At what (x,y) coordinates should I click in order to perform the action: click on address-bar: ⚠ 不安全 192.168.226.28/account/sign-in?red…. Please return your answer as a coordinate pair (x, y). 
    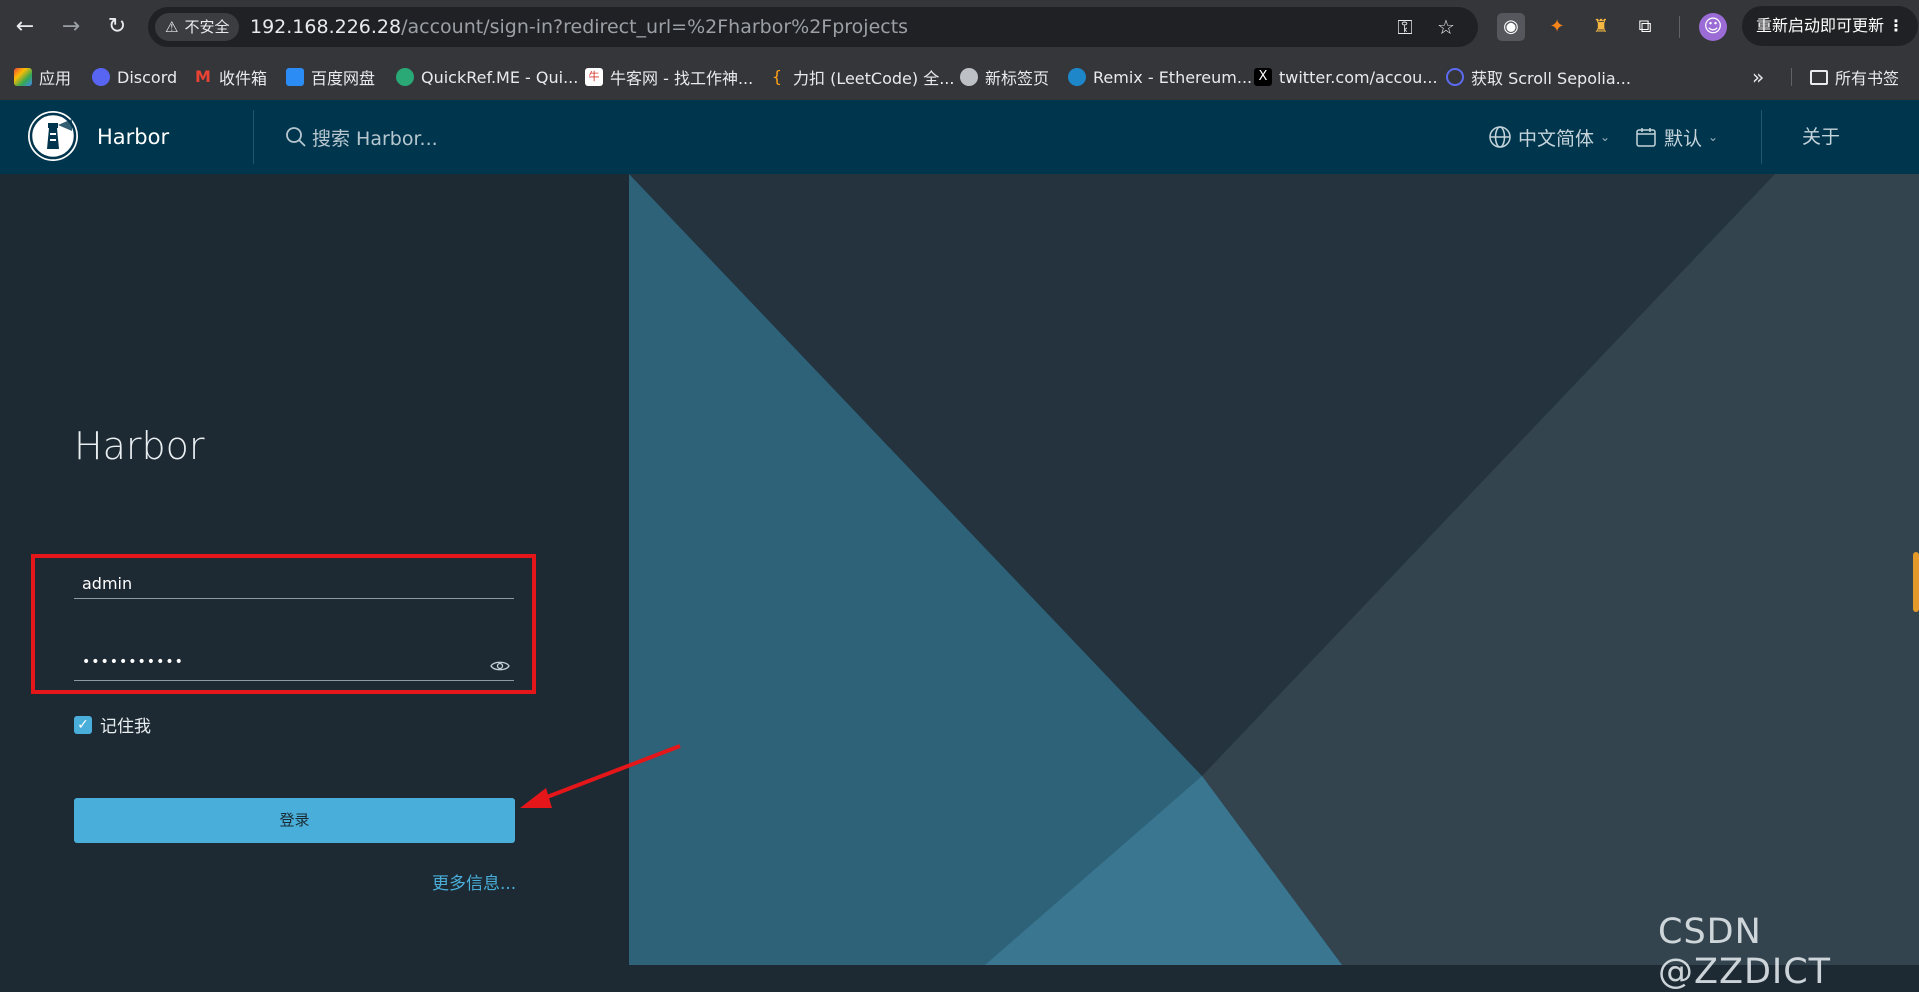
    Looking at the image, I should click on (813, 27).